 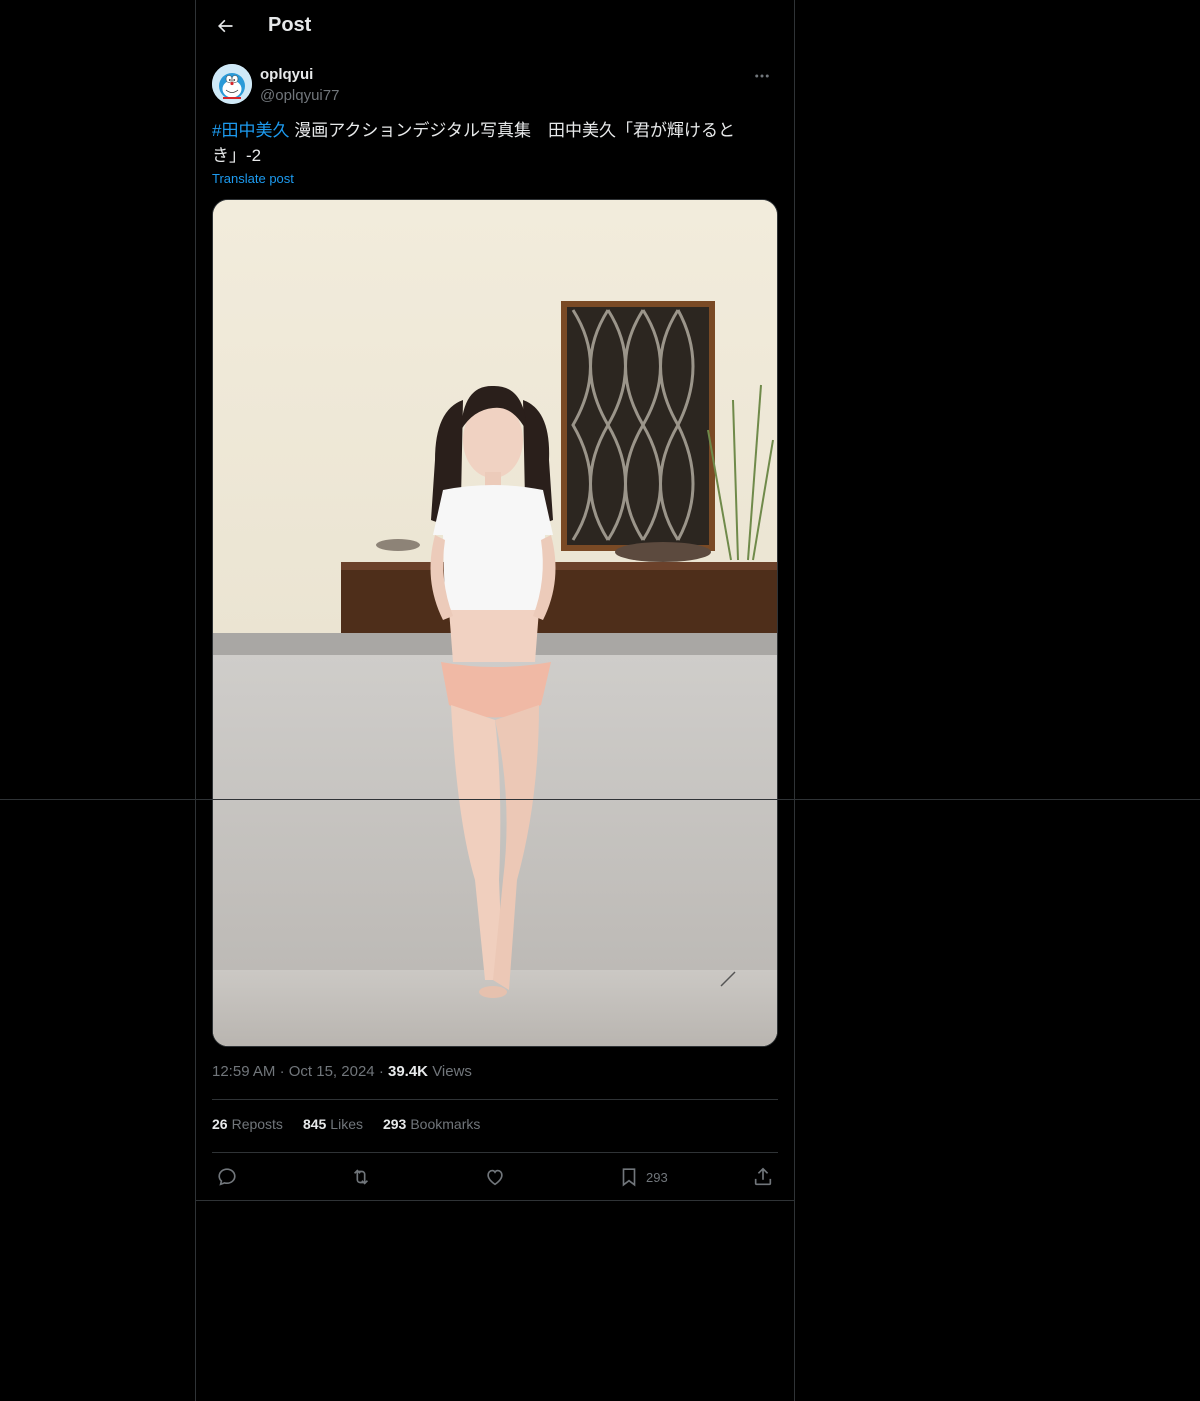 I want to click on likes-label: Likes, so click(x=346, y=1124).